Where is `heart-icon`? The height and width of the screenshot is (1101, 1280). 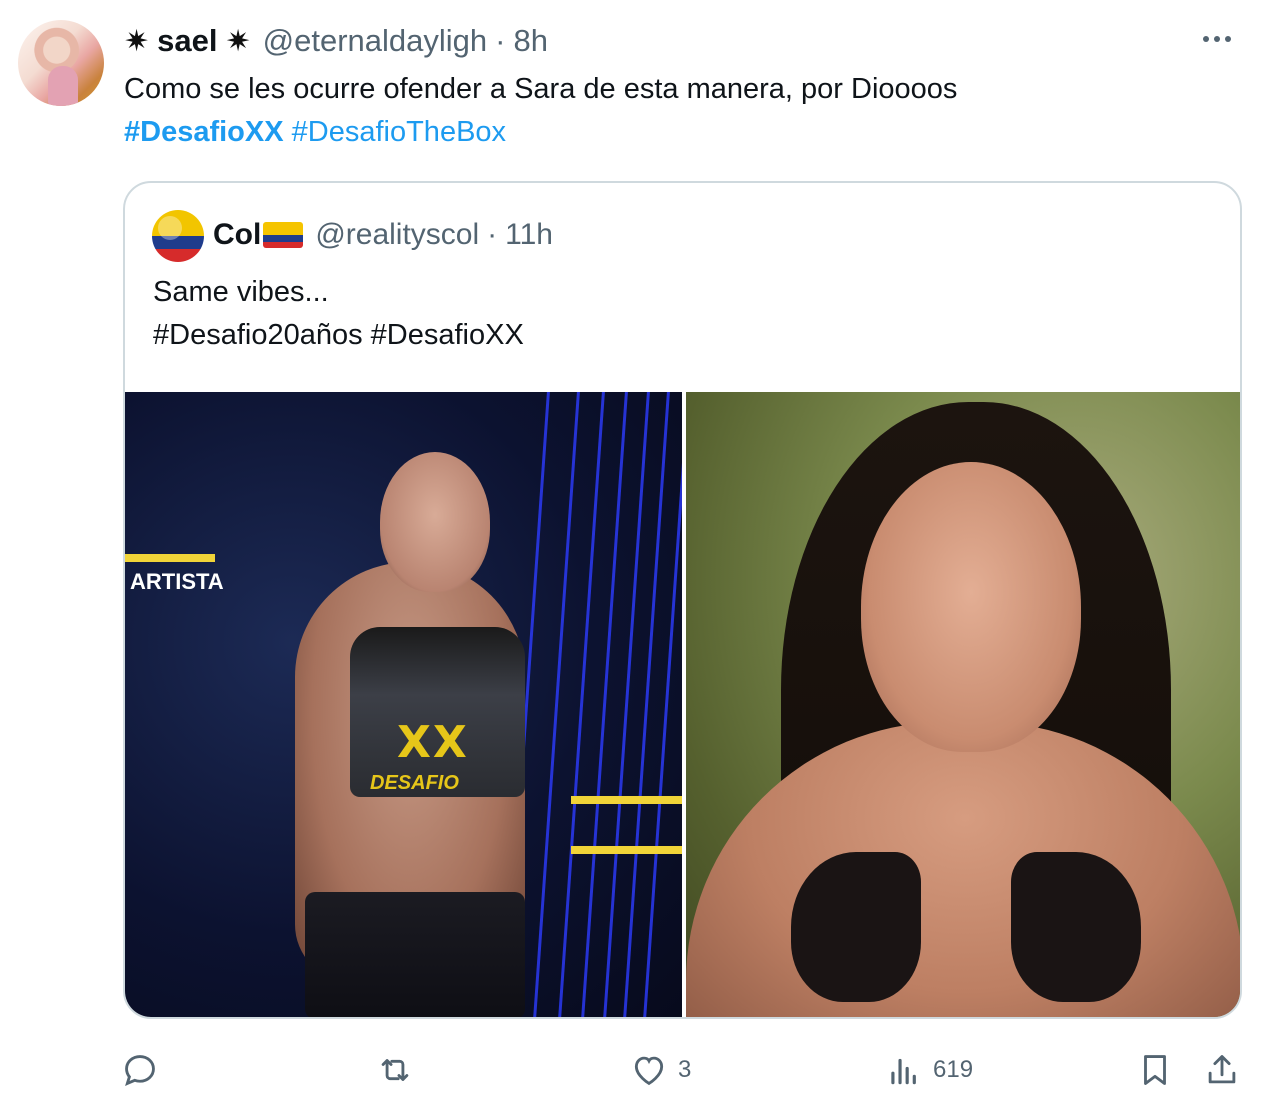
heart-icon is located at coordinates (649, 1071).